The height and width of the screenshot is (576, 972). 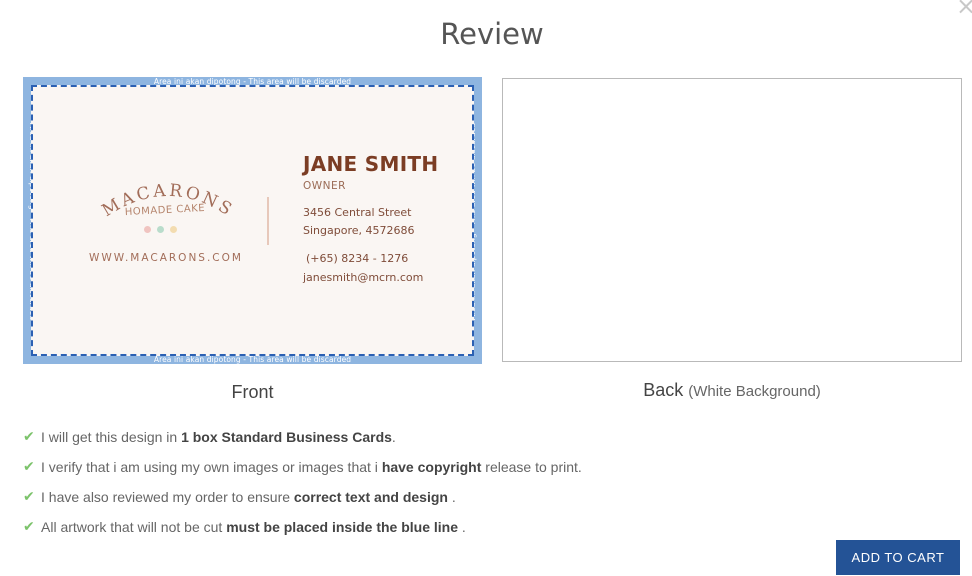 What do you see at coordinates (964, 9) in the screenshot?
I see `close-icon: ×` at bounding box center [964, 9].